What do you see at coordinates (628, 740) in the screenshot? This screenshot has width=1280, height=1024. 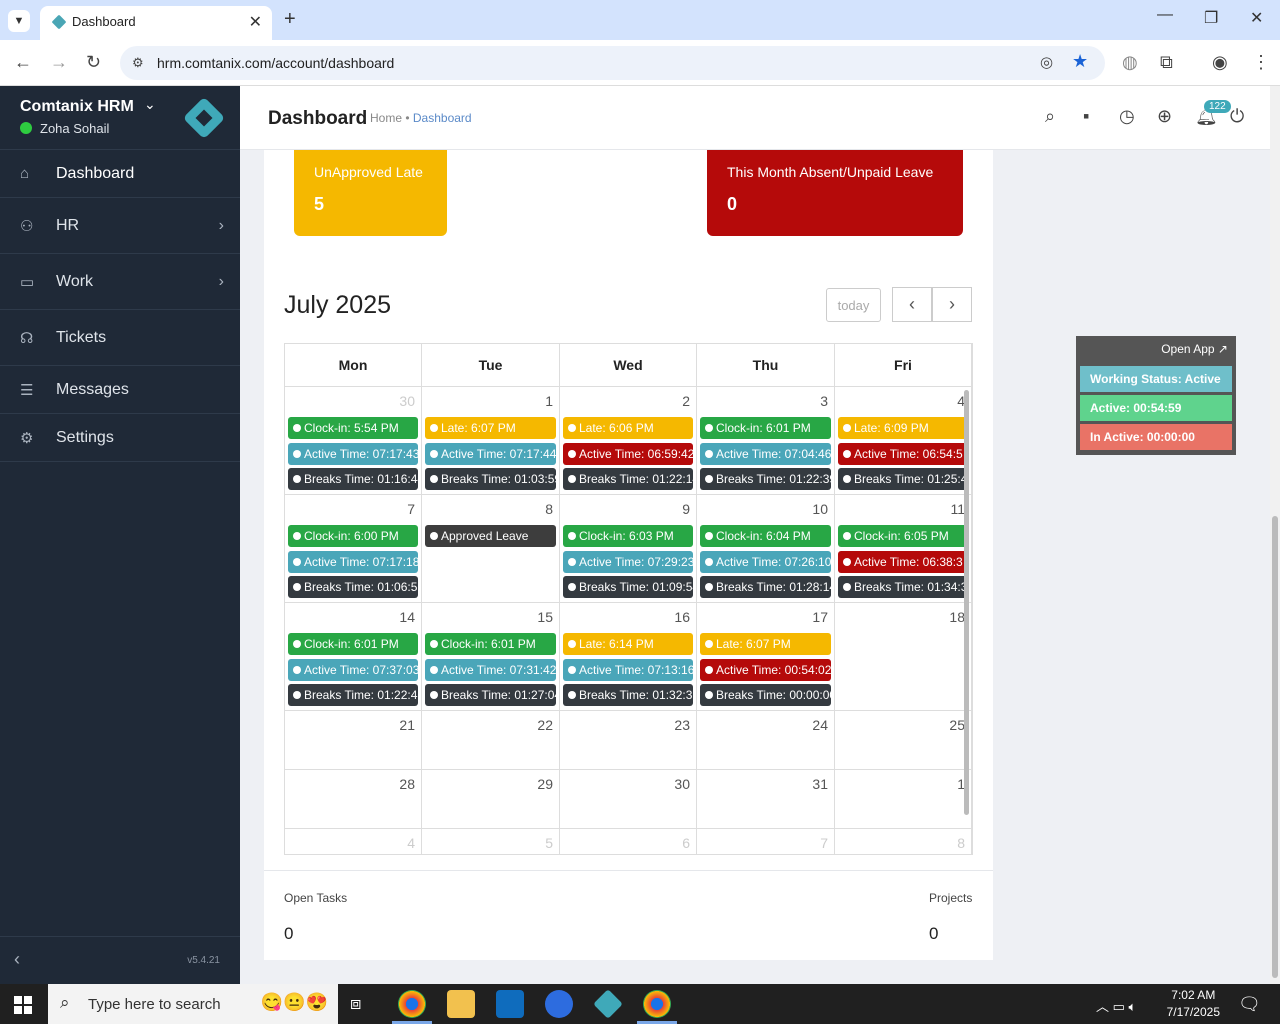 I see `calendar-day-cell: 23` at bounding box center [628, 740].